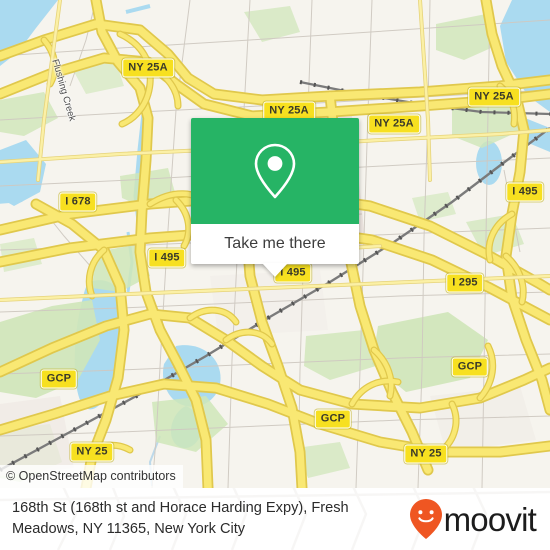 The image size is (550, 550). I want to click on osm-attribution-text: © OpenStreetMap contributors, so click(91, 476).